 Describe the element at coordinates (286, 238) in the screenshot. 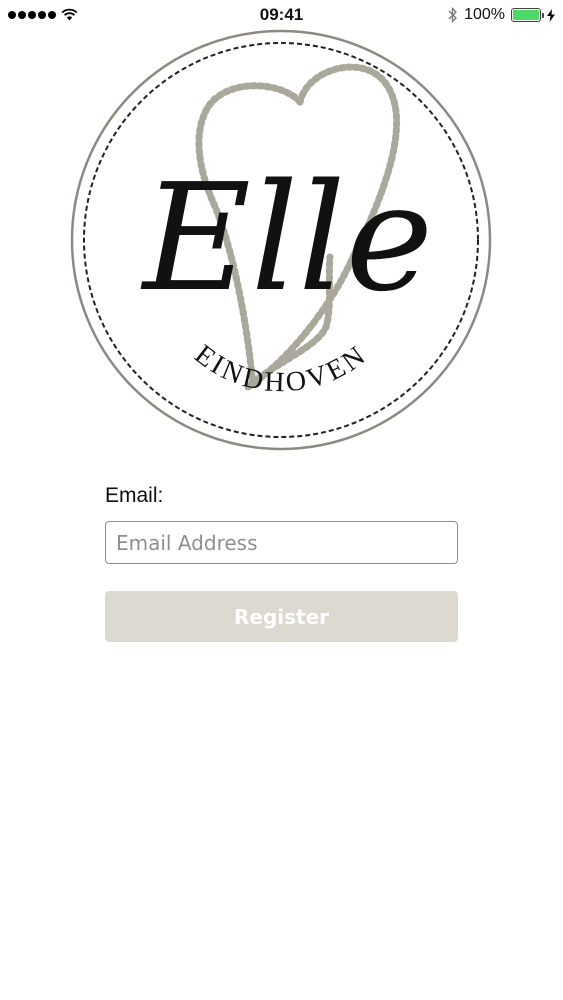

I see `logo-script-text: Elle` at that location.